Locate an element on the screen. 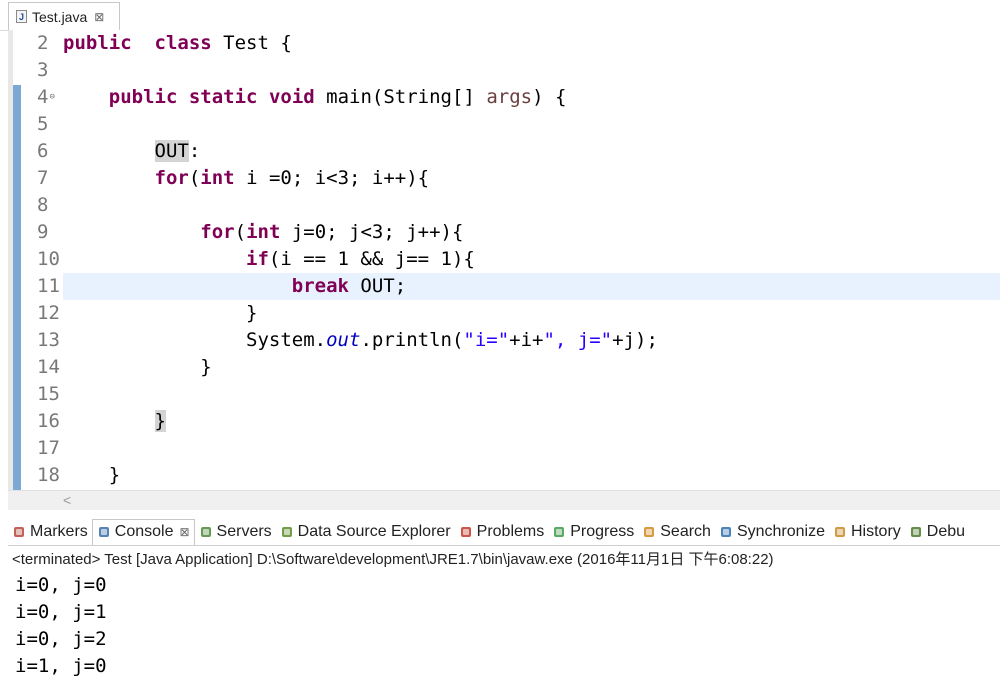 The height and width of the screenshot is (700, 1000). horizontal-scrollbar: < is located at coordinates (504, 500).